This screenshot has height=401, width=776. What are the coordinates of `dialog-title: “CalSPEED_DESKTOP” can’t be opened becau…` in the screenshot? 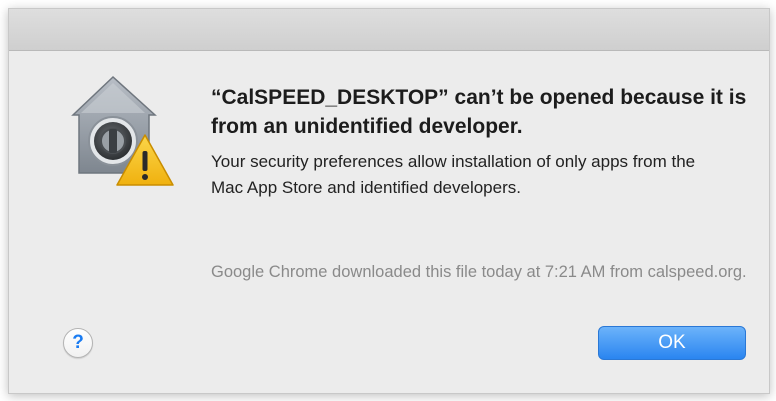 It's located at (479, 112).